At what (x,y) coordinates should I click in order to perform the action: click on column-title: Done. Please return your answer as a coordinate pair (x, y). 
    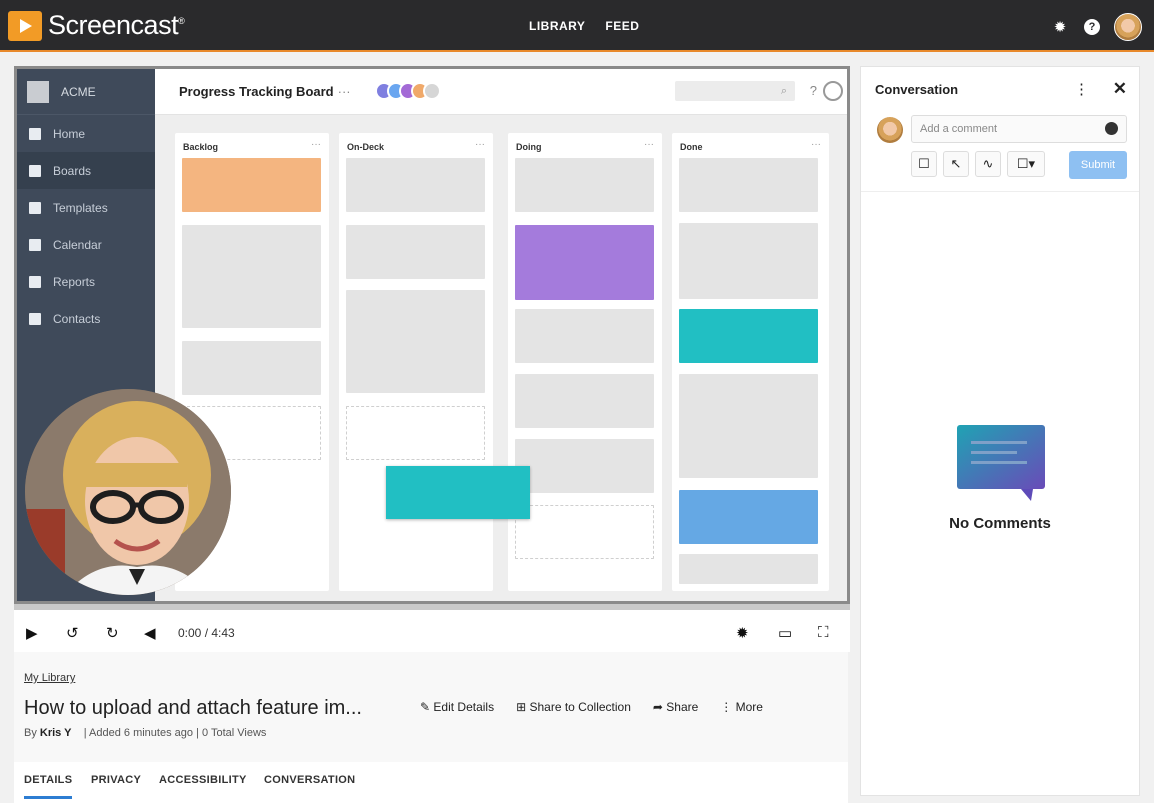
    Looking at the image, I should click on (691, 147).